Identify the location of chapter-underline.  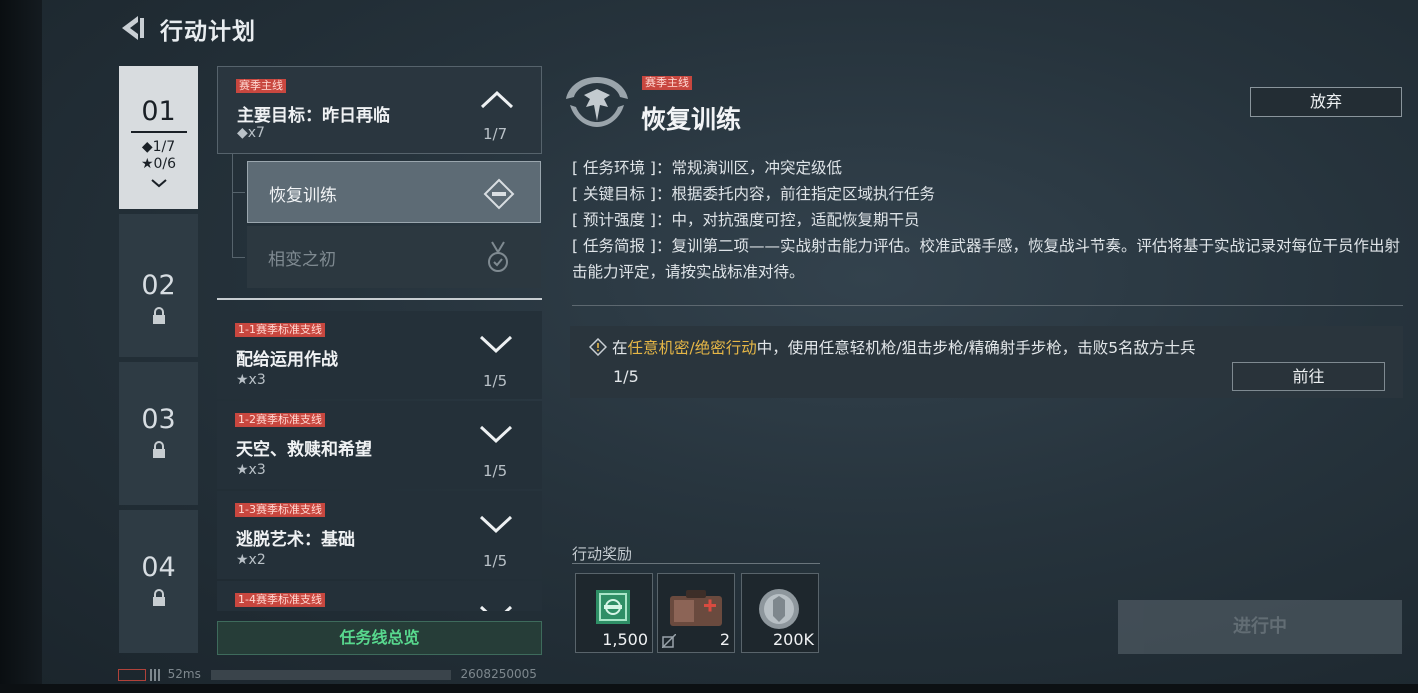
(158, 132).